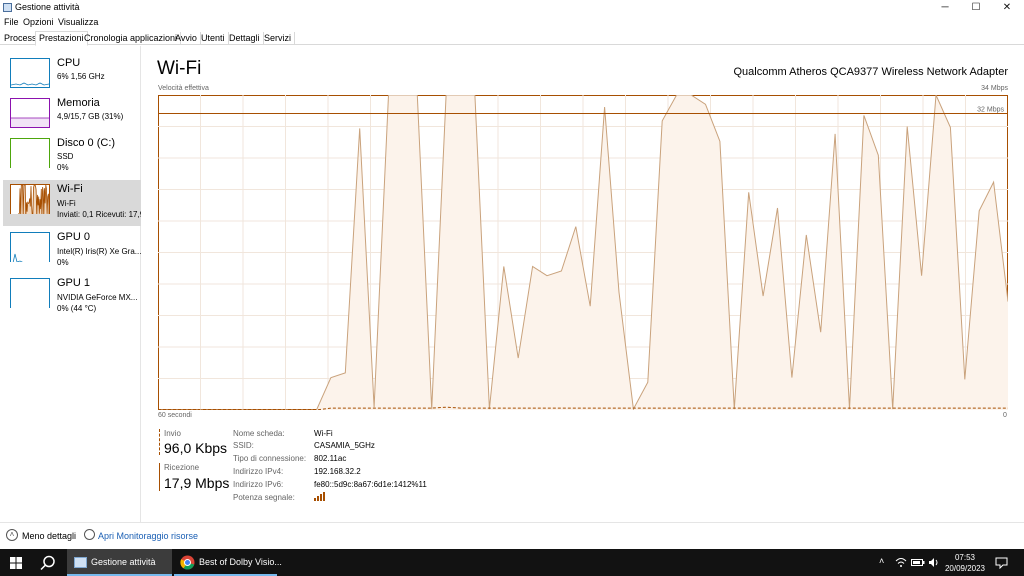  Describe the element at coordinates (264, 497) in the screenshot. I see `signal-label: Potenza segnale:` at that location.